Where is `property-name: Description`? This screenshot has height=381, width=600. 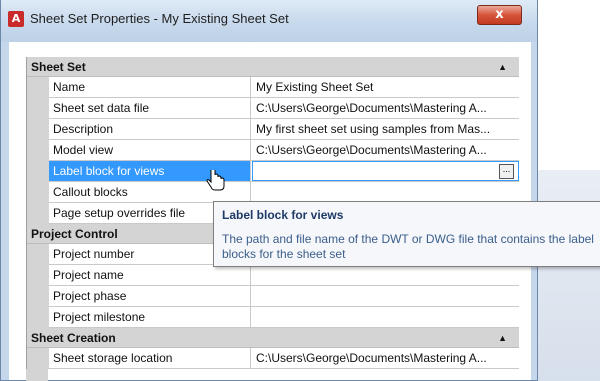 property-name: Description is located at coordinates (150, 129).